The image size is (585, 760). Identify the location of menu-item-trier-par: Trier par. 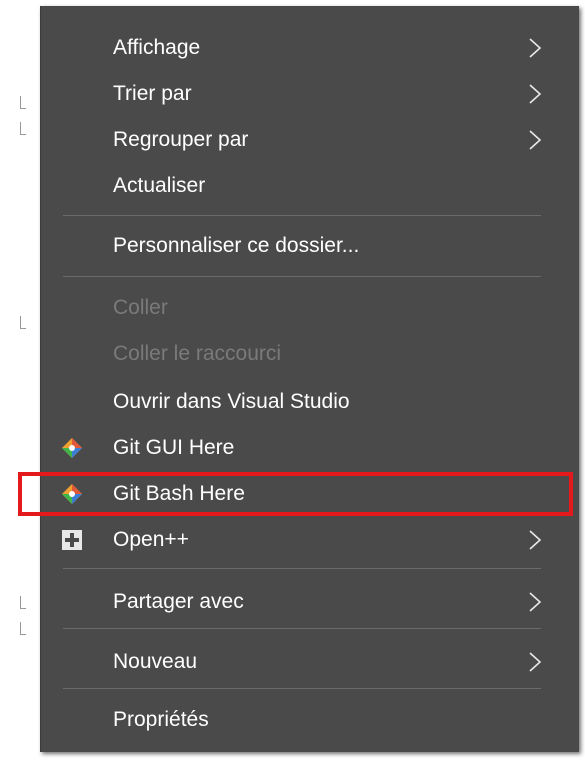
(310, 94).